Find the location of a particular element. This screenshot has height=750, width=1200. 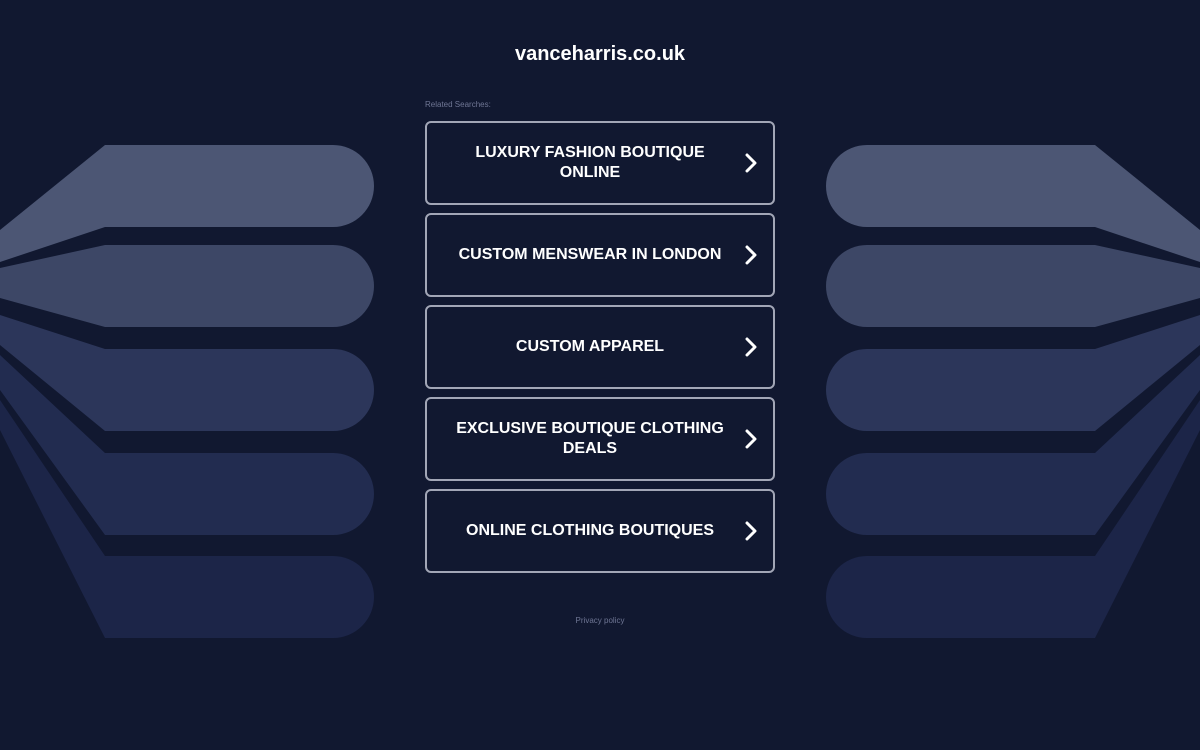

related-search-link-custom-apparel: CUSTOM APPAREL is located at coordinates (600, 347).